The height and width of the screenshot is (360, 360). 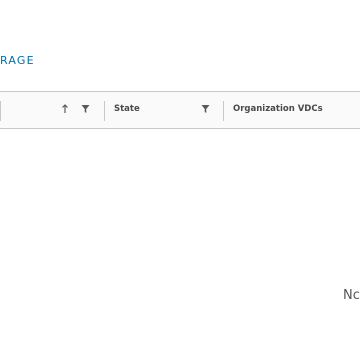 I want to click on section-title: RAGE, so click(x=17, y=60).